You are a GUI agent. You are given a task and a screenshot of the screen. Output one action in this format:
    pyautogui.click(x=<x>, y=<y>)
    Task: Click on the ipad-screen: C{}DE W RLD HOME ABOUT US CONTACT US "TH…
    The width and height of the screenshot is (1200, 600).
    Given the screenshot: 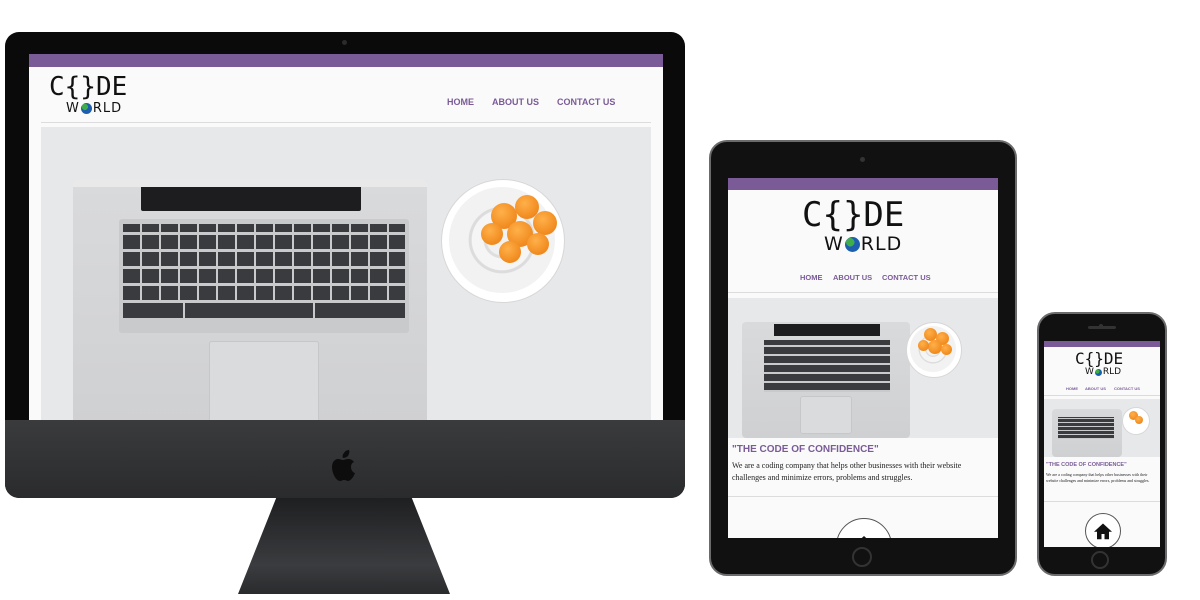 What is the action you would take?
    pyautogui.click(x=863, y=358)
    